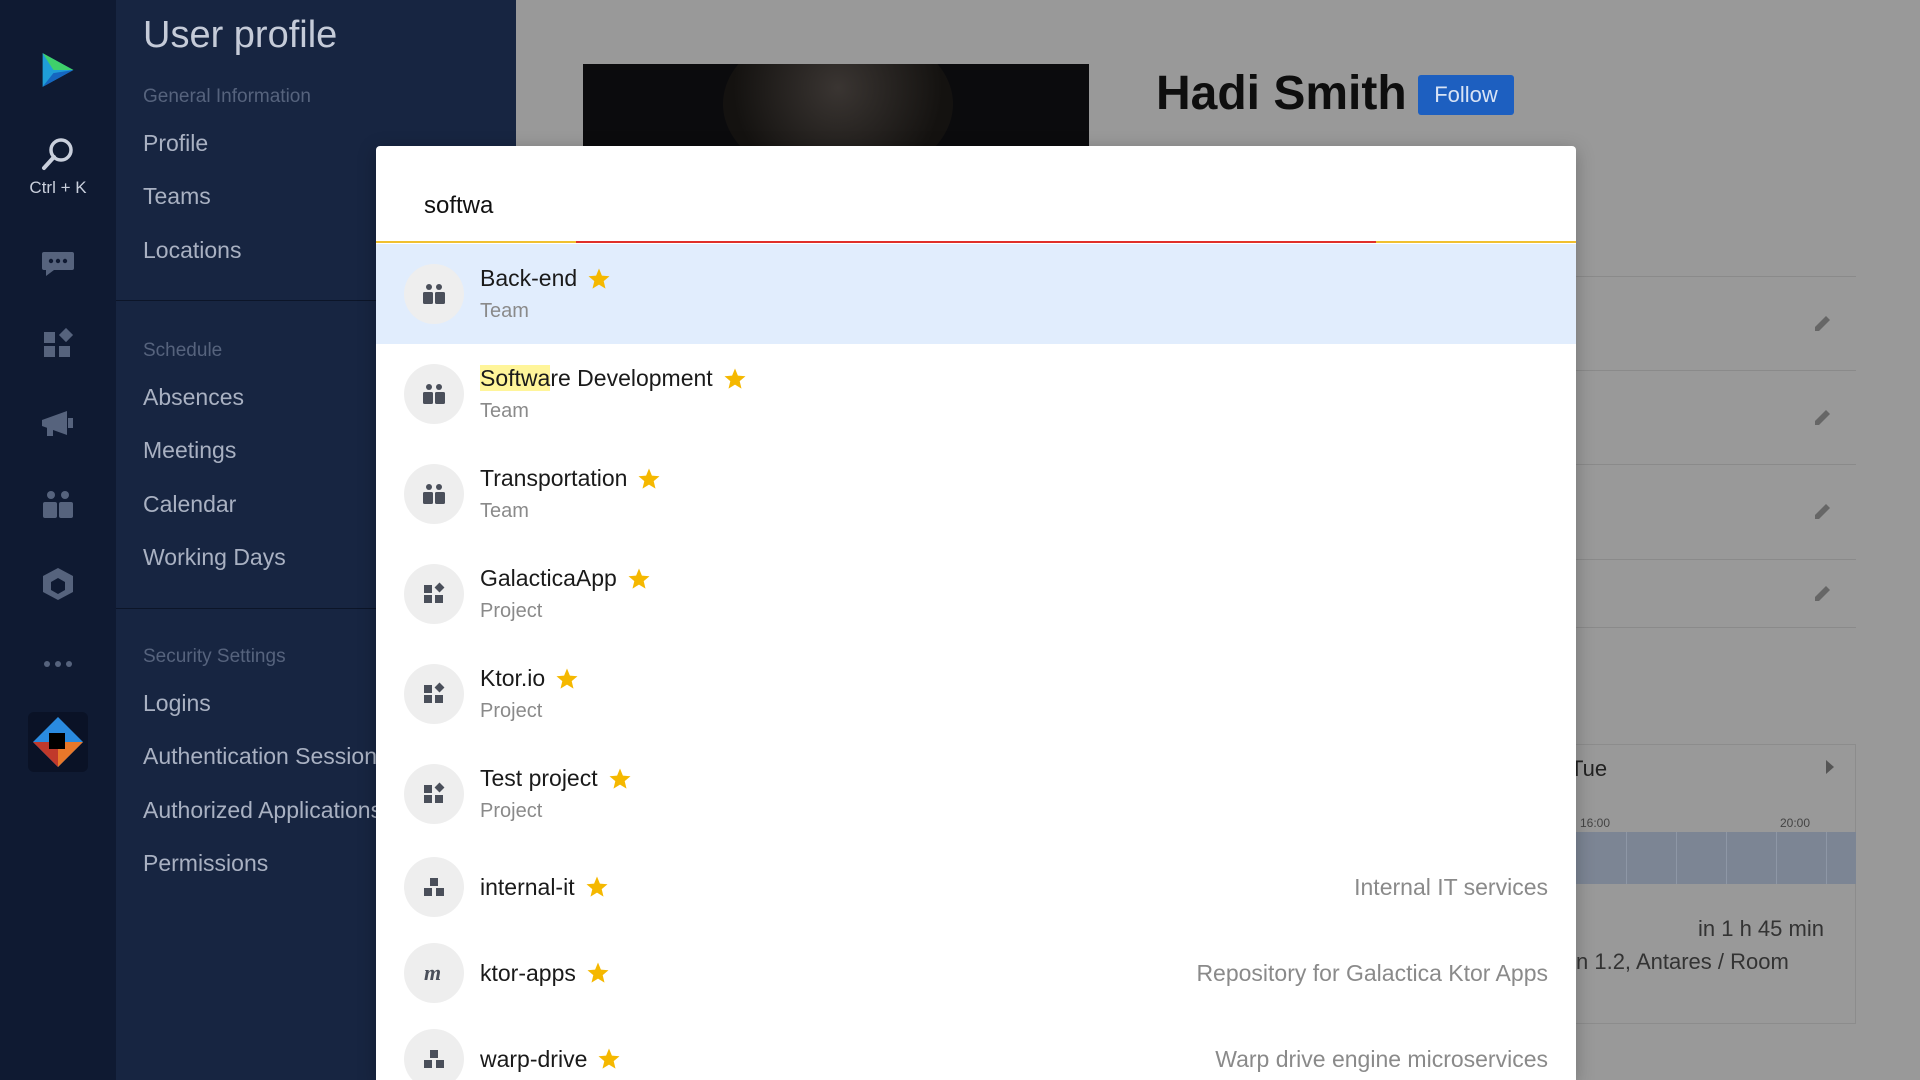  Describe the element at coordinates (1761, 928) in the screenshot. I see `meeting-time: in 1 h 45 min` at that location.